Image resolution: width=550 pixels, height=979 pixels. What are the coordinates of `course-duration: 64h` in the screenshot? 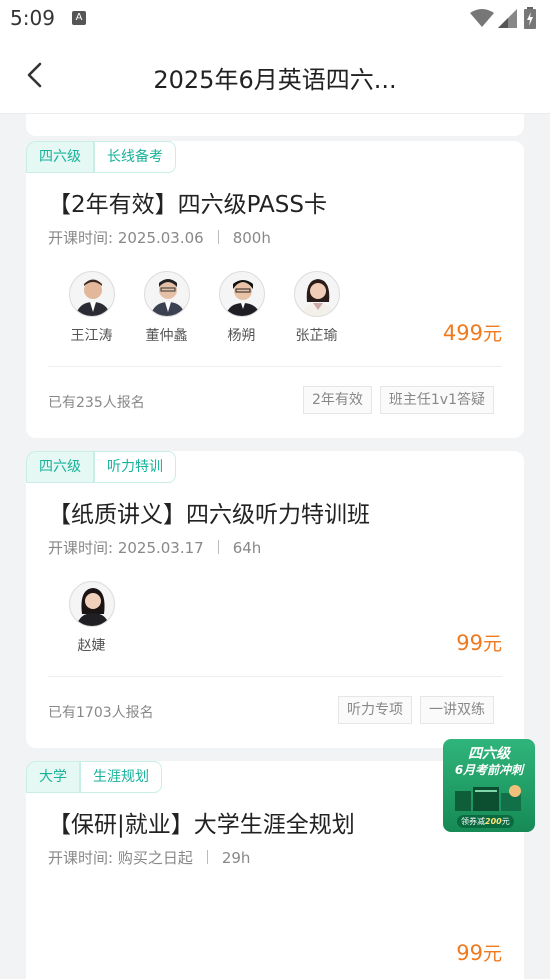 It's located at (247, 548).